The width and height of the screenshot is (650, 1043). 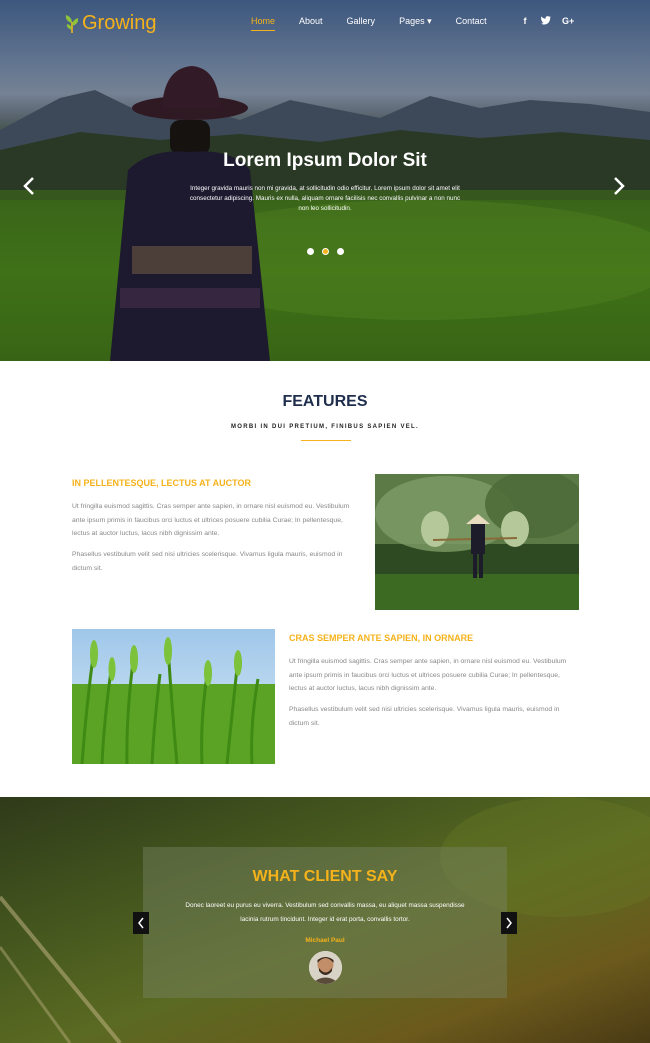 I want to click on testimonial-next-arrow, so click(x=509, y=923).